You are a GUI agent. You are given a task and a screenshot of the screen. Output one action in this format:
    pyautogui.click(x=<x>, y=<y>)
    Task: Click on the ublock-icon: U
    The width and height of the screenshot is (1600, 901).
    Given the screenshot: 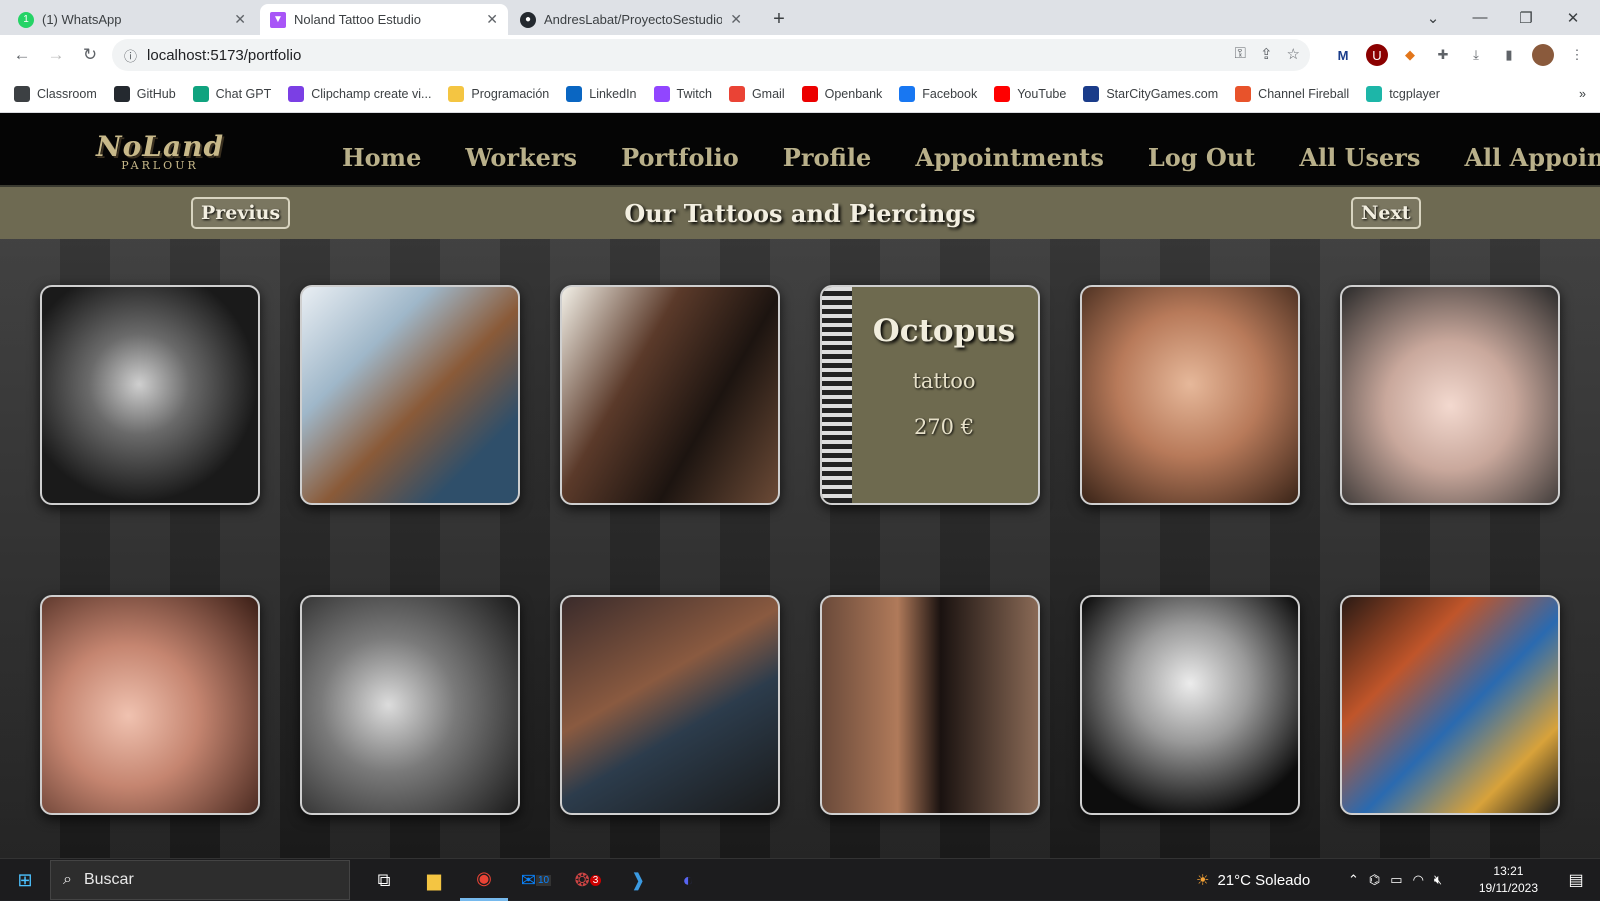 What is the action you would take?
    pyautogui.click(x=1377, y=55)
    